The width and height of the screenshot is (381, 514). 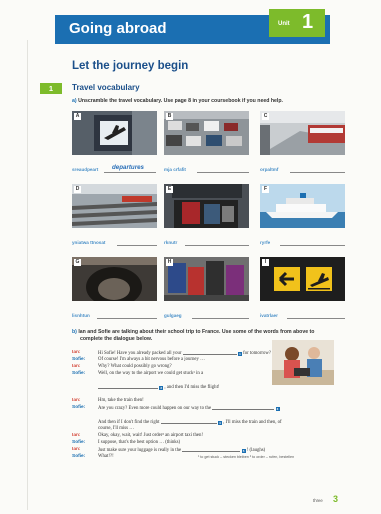 I want to click on photo-h-luggage: H, so click(x=206, y=279).